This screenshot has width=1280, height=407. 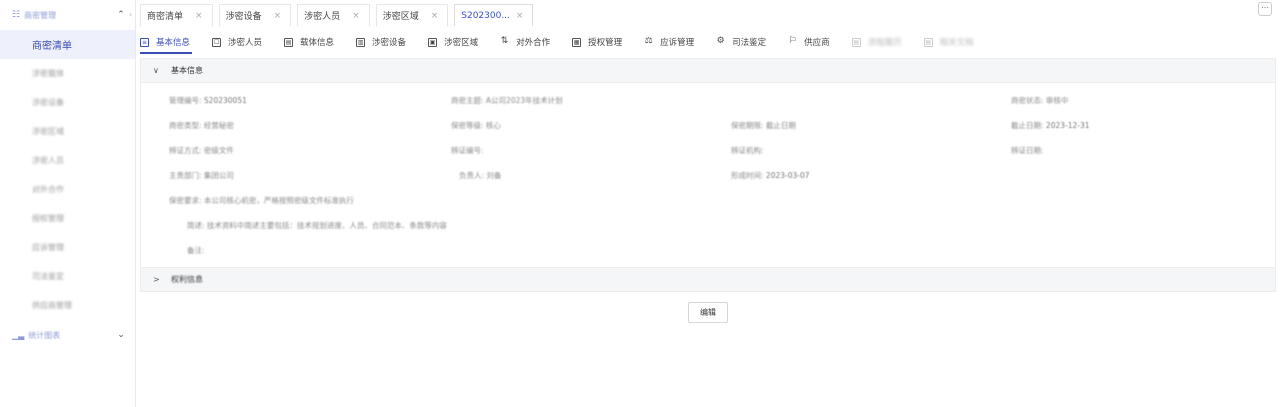 I want to click on tab-area: 涉密区域 ×, so click(x=412, y=15).